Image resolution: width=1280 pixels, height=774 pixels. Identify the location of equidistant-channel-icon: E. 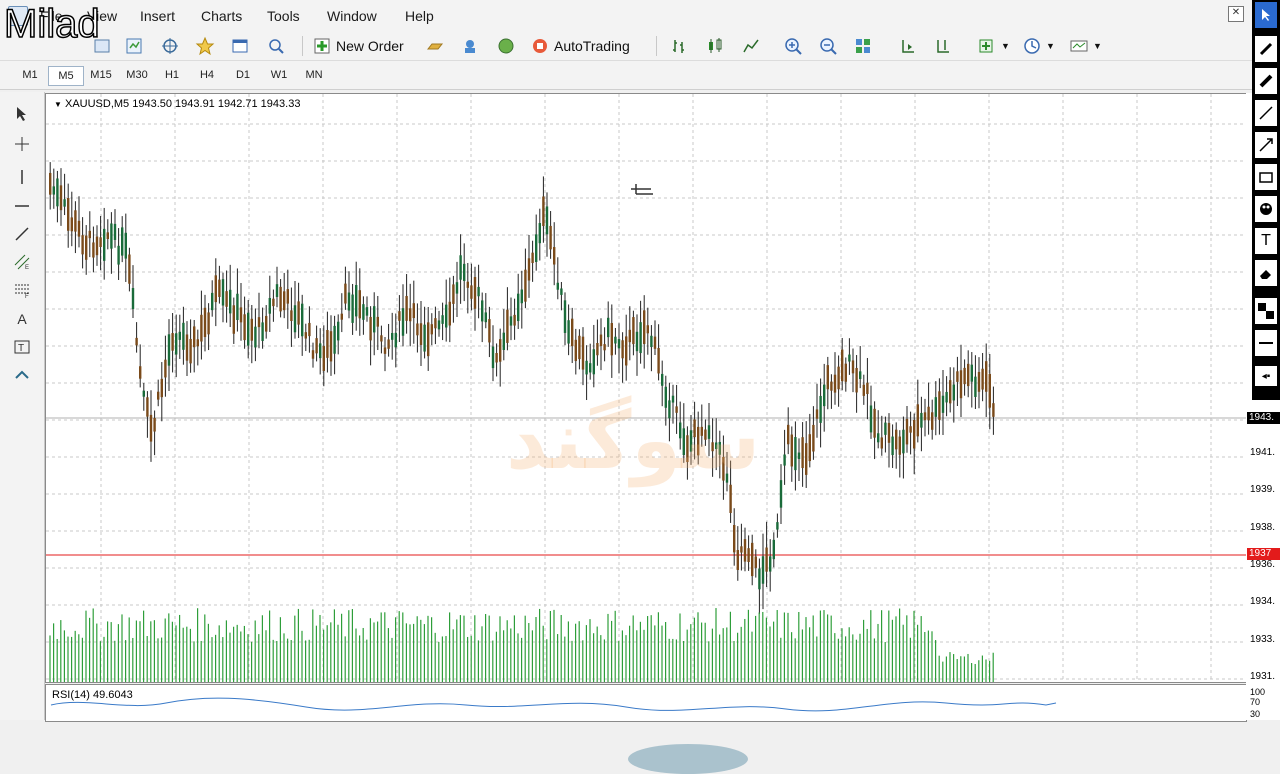
(22, 262).